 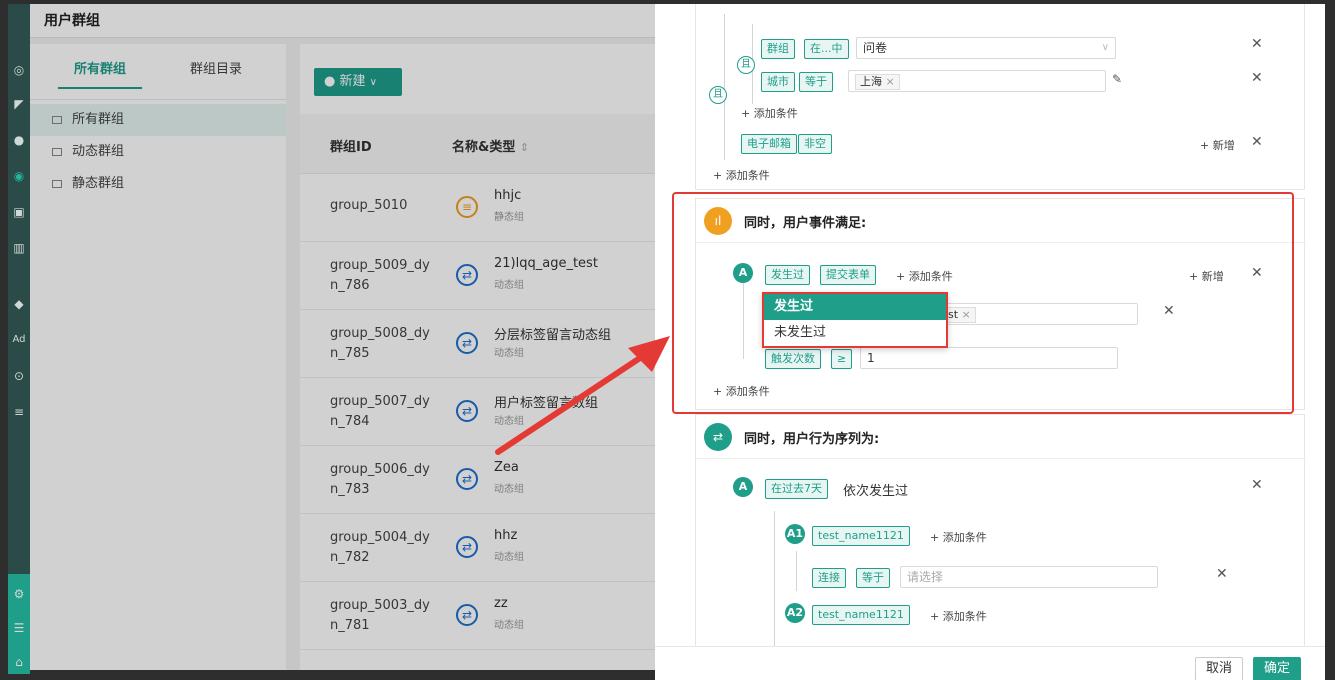 What do you see at coordinates (649, 354) in the screenshot?
I see `arrow-head` at bounding box center [649, 354].